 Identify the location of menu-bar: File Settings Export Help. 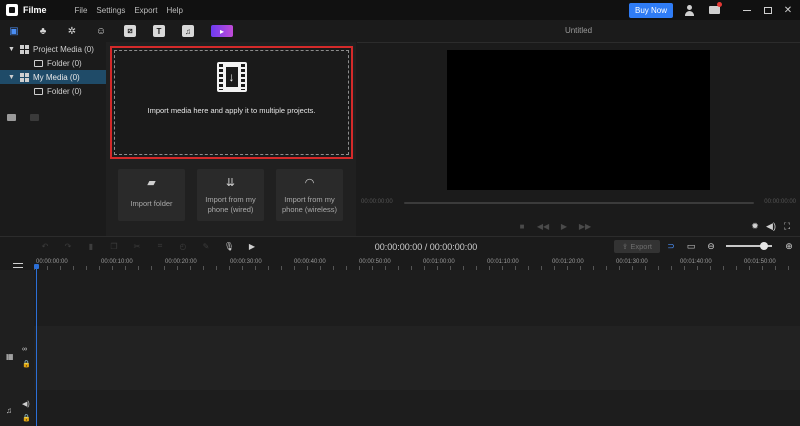
(133, 10).